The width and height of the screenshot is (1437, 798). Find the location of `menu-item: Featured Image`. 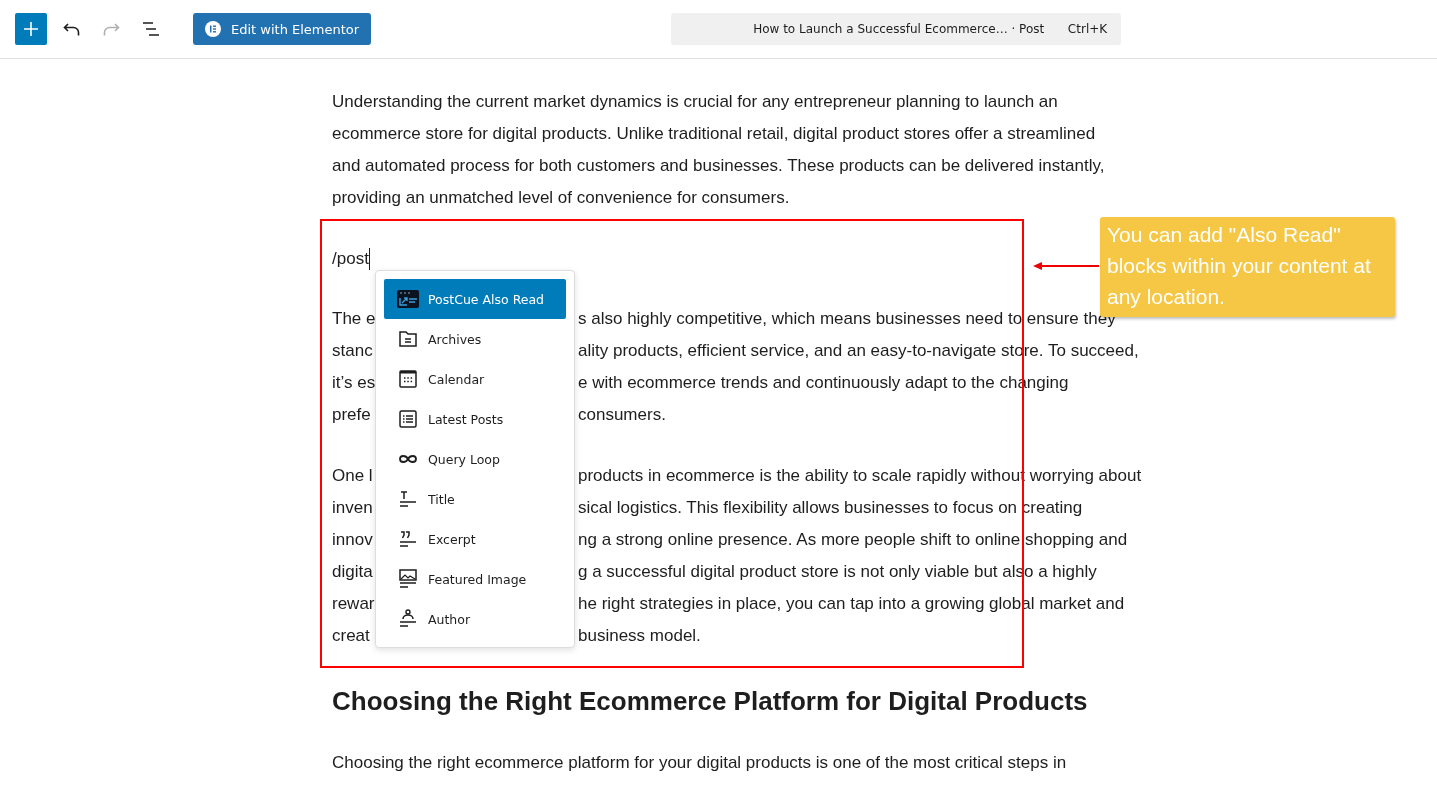

menu-item: Featured Image is located at coordinates (475, 579).